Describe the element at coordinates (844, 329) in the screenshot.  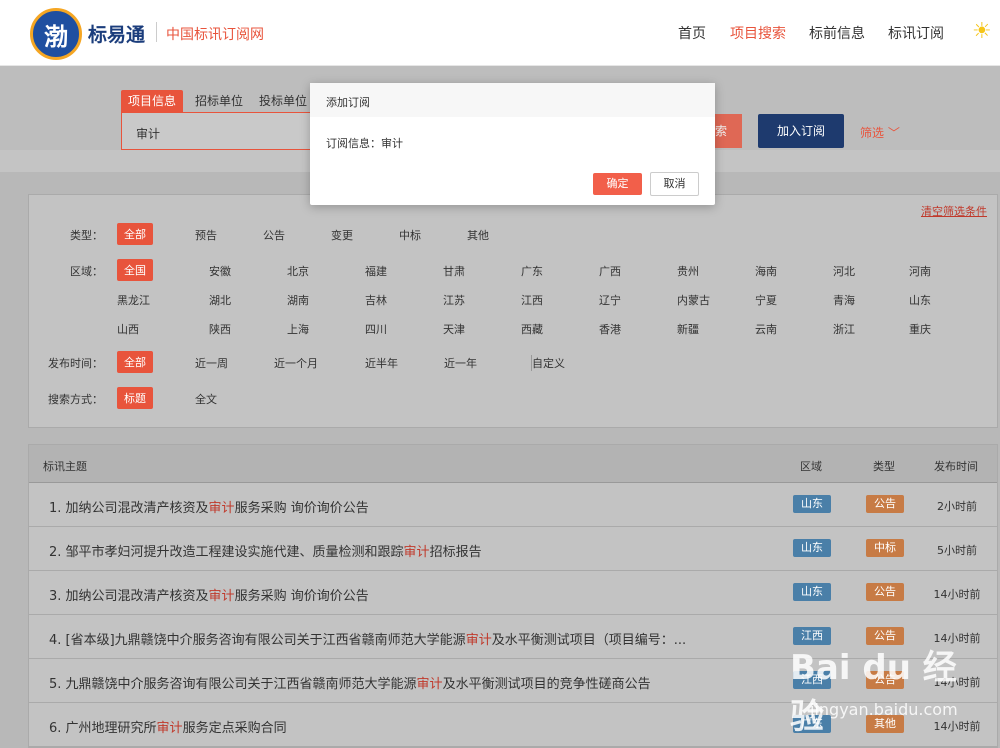
I see `region-option: 浙江` at that location.